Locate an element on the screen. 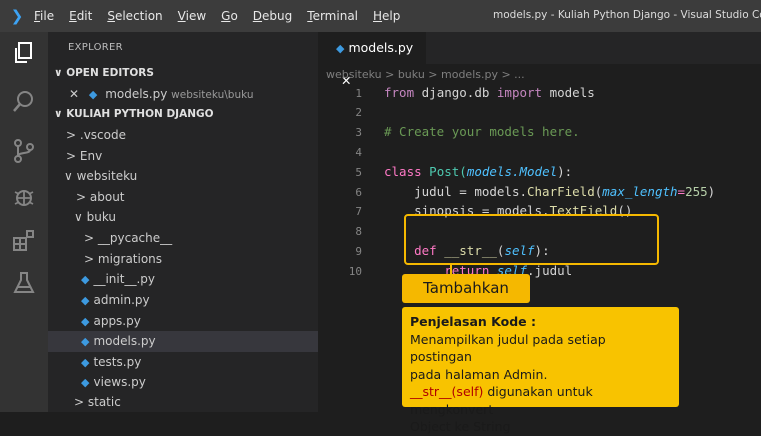  menu-go: Go is located at coordinates (229, 16).